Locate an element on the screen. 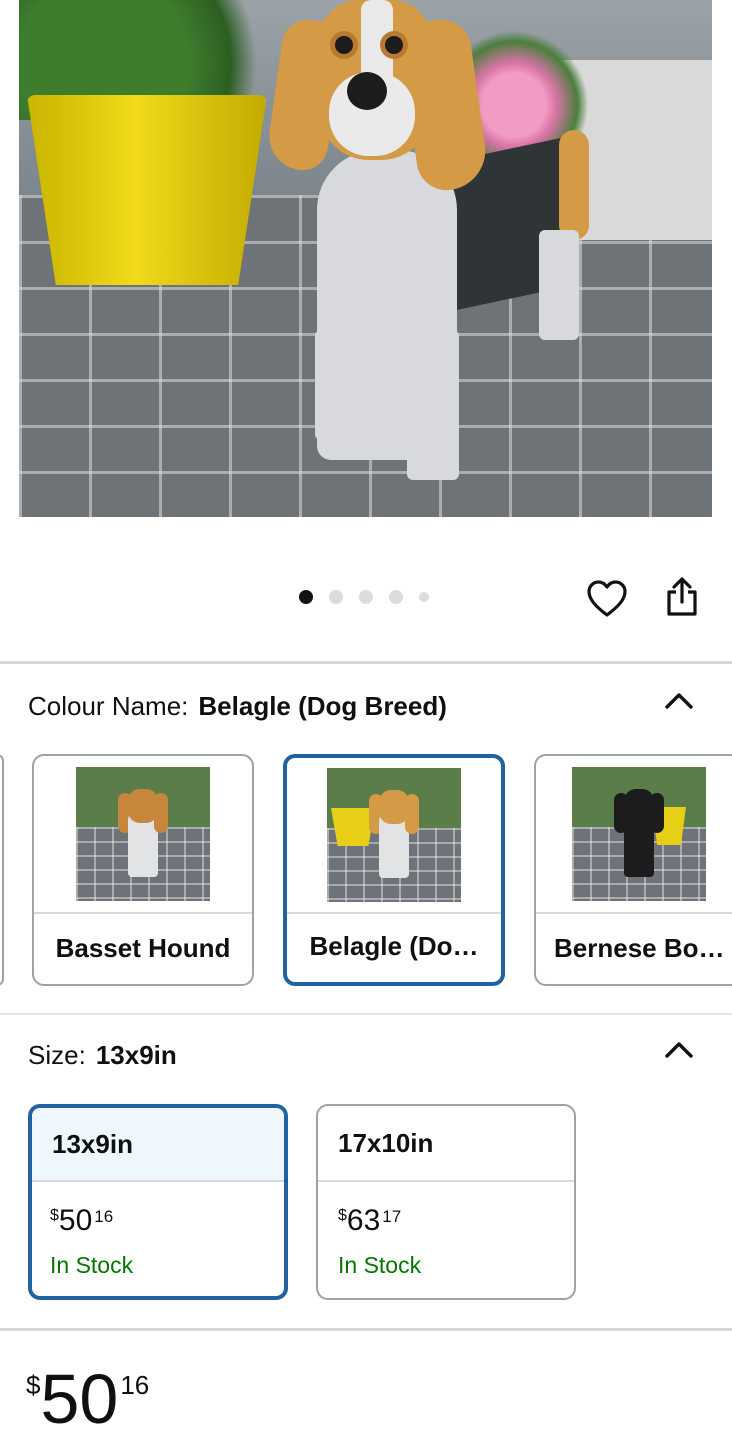  size-option-price: $50 16 is located at coordinates (81, 1221).